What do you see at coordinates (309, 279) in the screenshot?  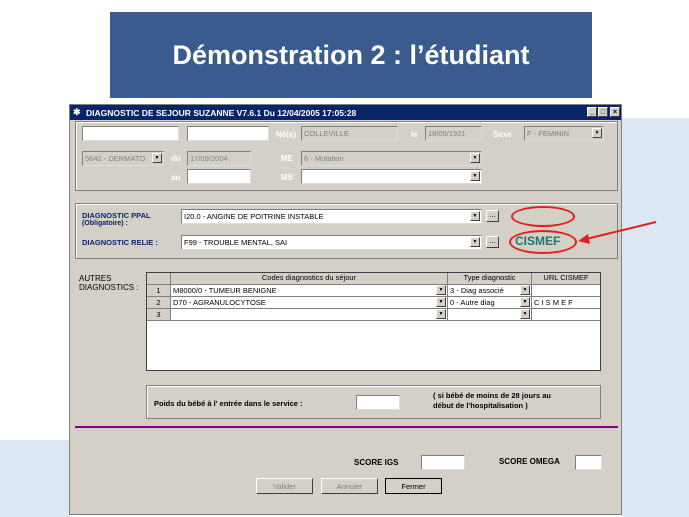 I see `grid-header-codes: Codes diagnostics du séjour` at bounding box center [309, 279].